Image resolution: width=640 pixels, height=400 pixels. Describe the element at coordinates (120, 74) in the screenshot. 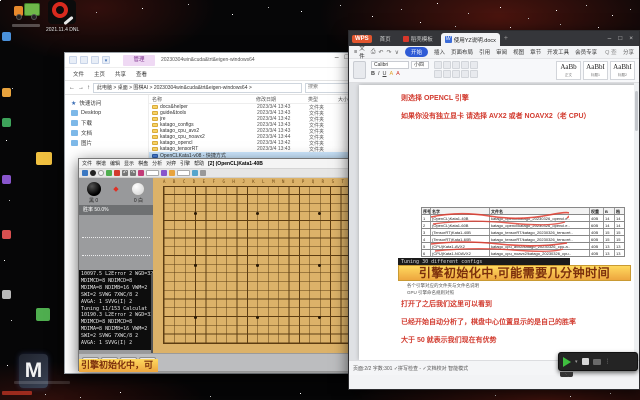

I see `ribbon-tab-share: 共享` at that location.